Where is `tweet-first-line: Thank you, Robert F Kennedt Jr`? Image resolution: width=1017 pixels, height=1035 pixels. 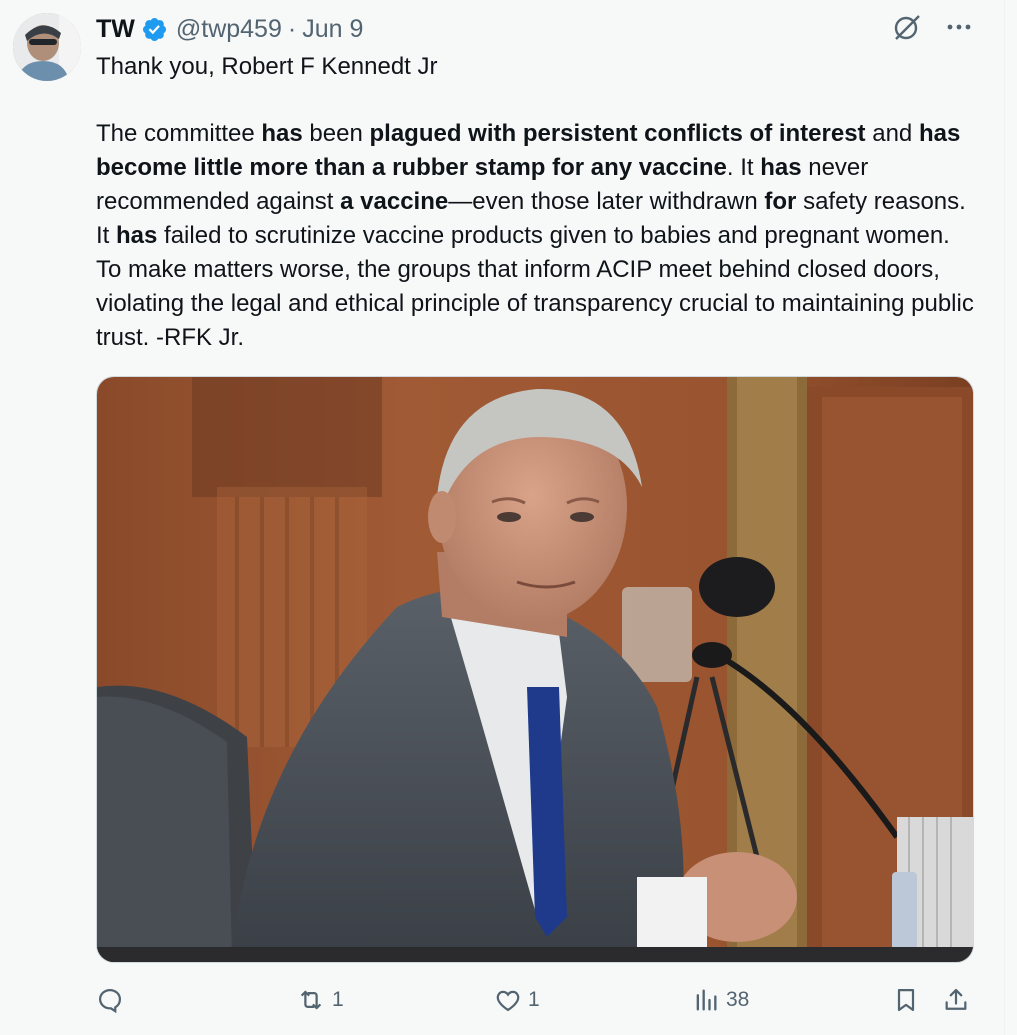
tweet-first-line: Thank you, Robert F Kennedt Jr is located at coordinates (267, 66).